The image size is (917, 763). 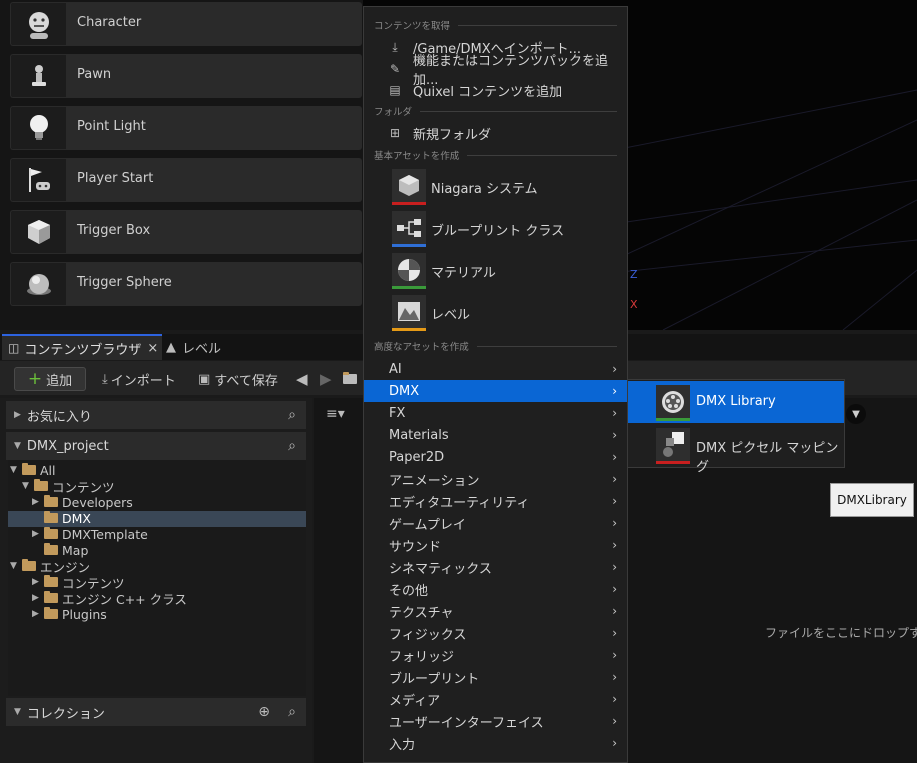 I want to click on add-button: + 追加, so click(x=50, y=379).